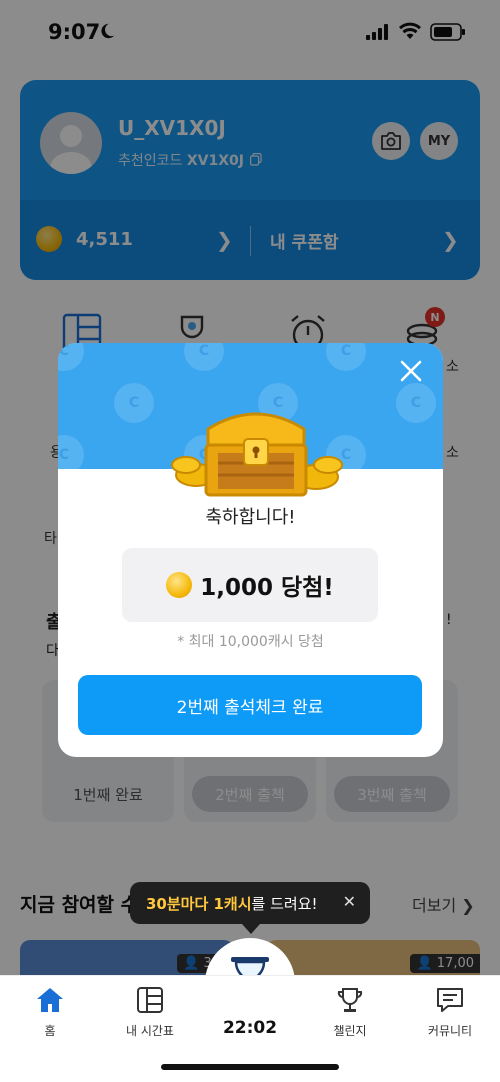 This screenshot has height=1082, width=500. What do you see at coordinates (257, 454) in the screenshot?
I see `treasure-chest-icon` at bounding box center [257, 454].